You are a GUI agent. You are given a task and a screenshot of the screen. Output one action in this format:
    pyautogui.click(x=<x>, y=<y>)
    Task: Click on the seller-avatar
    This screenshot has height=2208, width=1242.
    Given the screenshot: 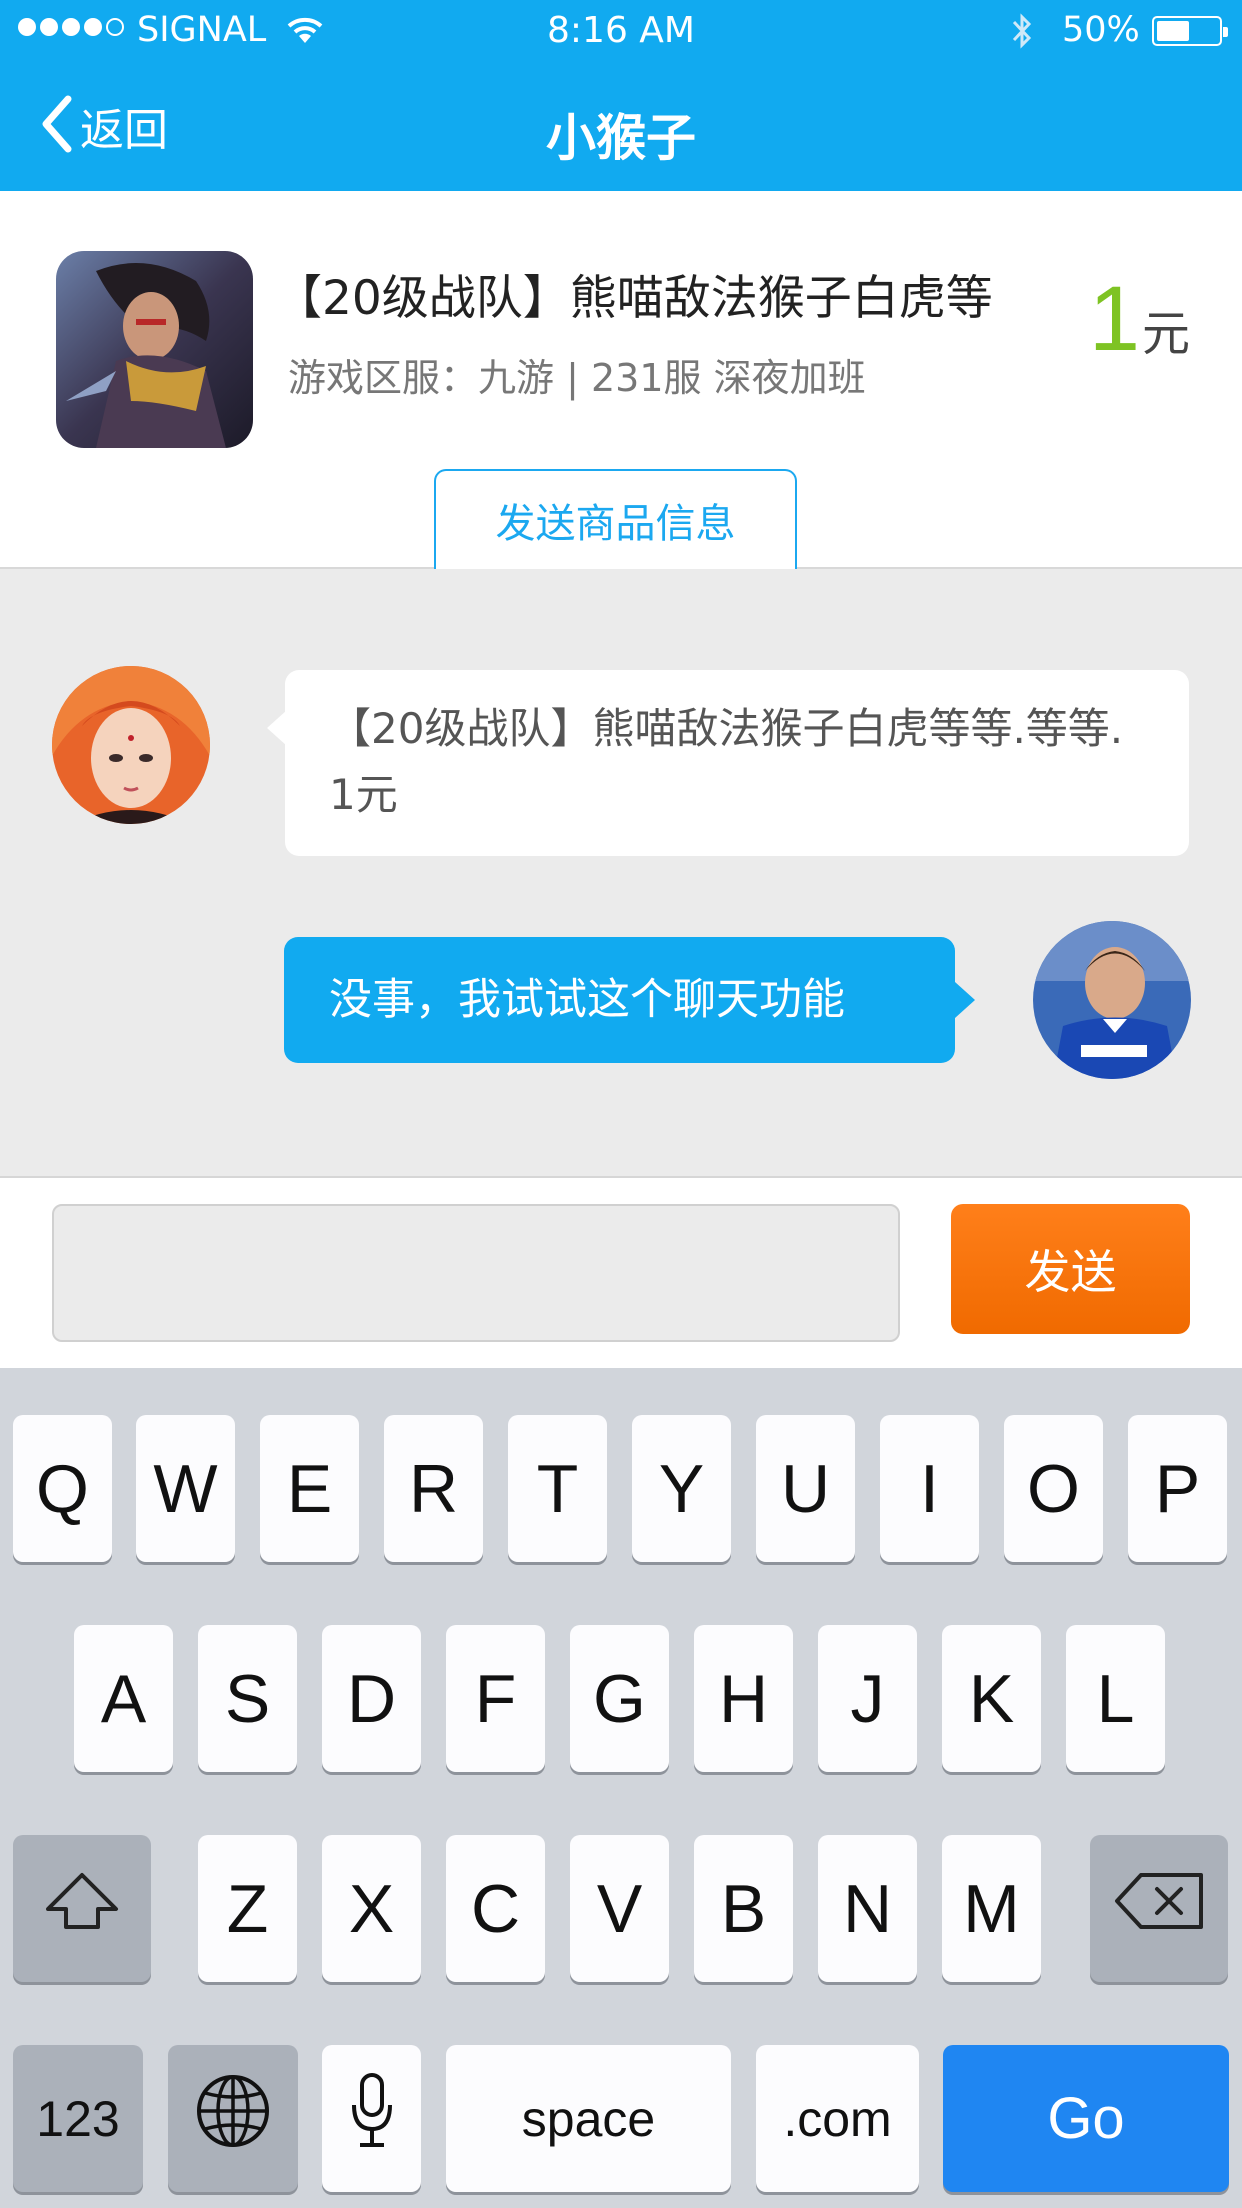 What is the action you would take?
    pyautogui.click(x=131, y=745)
    